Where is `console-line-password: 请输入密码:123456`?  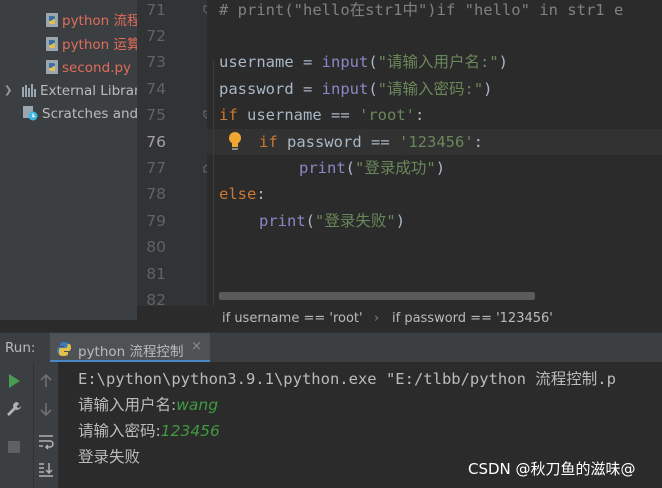 console-line-password: 请输入密码:123456 is located at coordinates (149, 431).